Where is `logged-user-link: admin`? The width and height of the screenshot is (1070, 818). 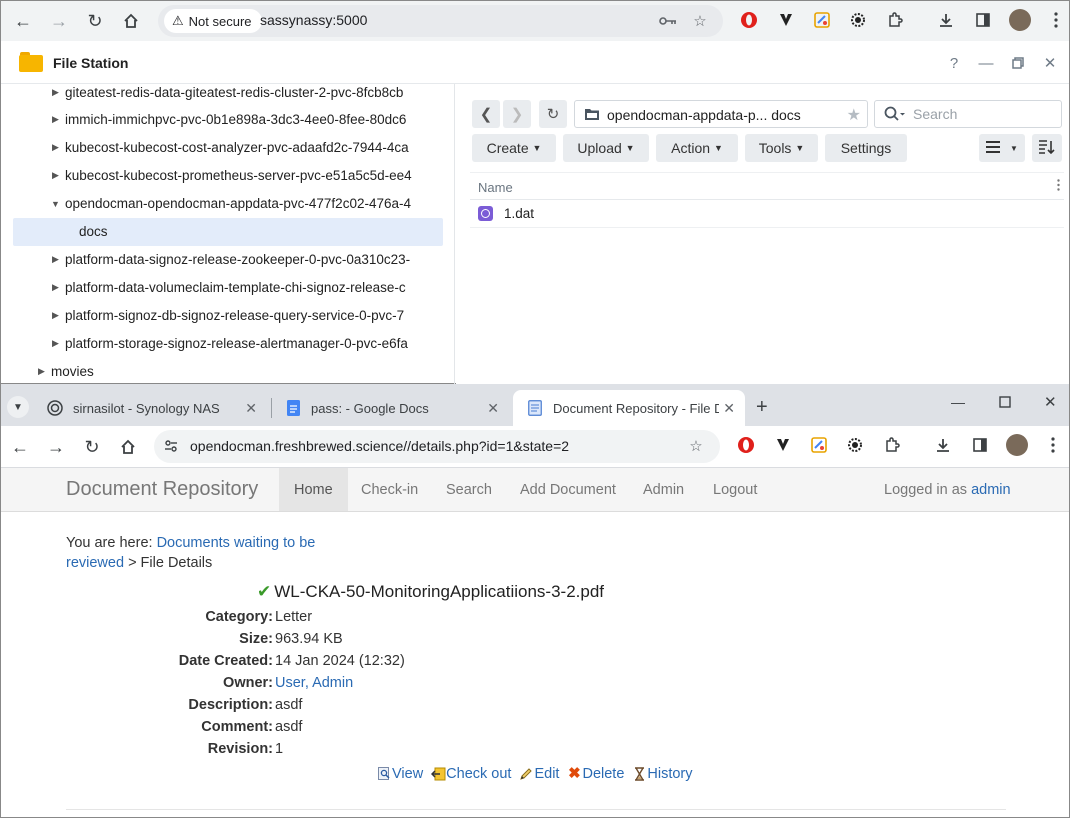 logged-user-link: admin is located at coordinates (991, 490).